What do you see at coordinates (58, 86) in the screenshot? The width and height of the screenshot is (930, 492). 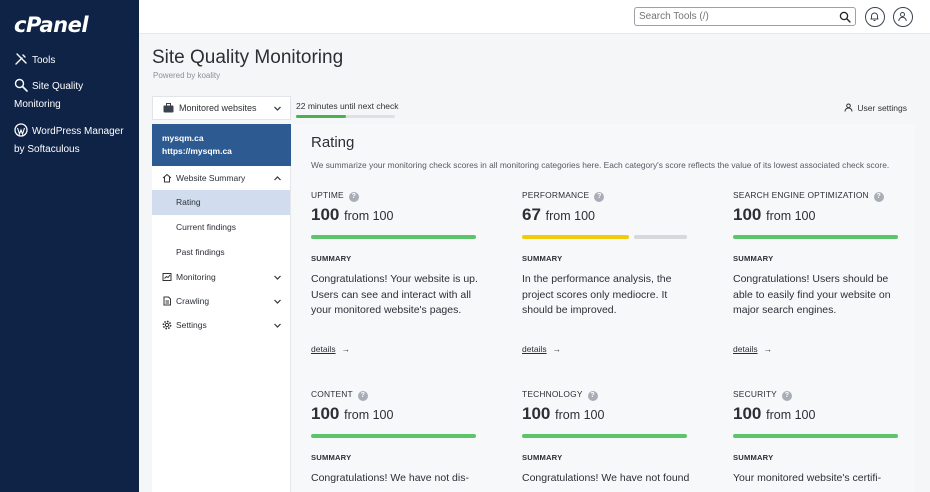 I see `cpanel-nav-site-quality-label: Site Quality` at bounding box center [58, 86].